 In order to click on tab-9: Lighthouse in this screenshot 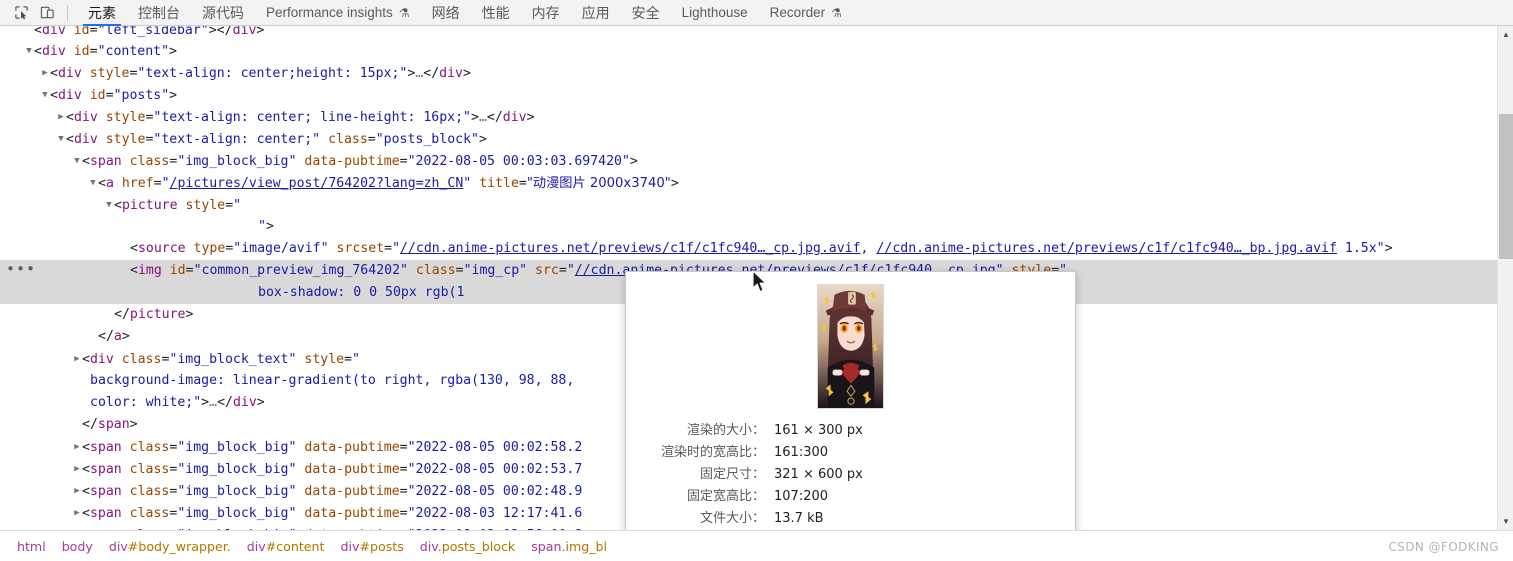, I will do `click(715, 13)`.